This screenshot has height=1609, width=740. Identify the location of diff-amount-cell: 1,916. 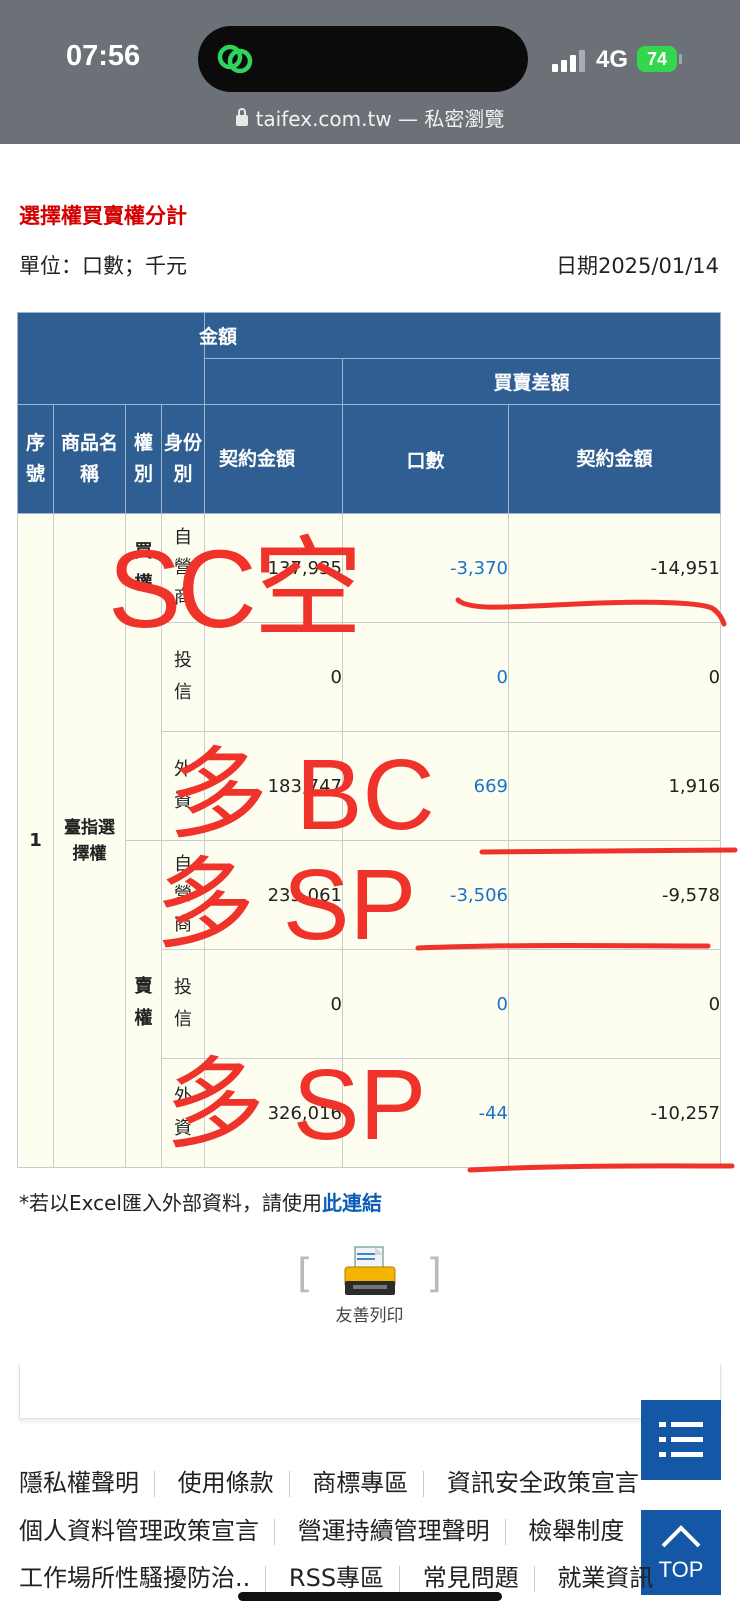
(614, 786).